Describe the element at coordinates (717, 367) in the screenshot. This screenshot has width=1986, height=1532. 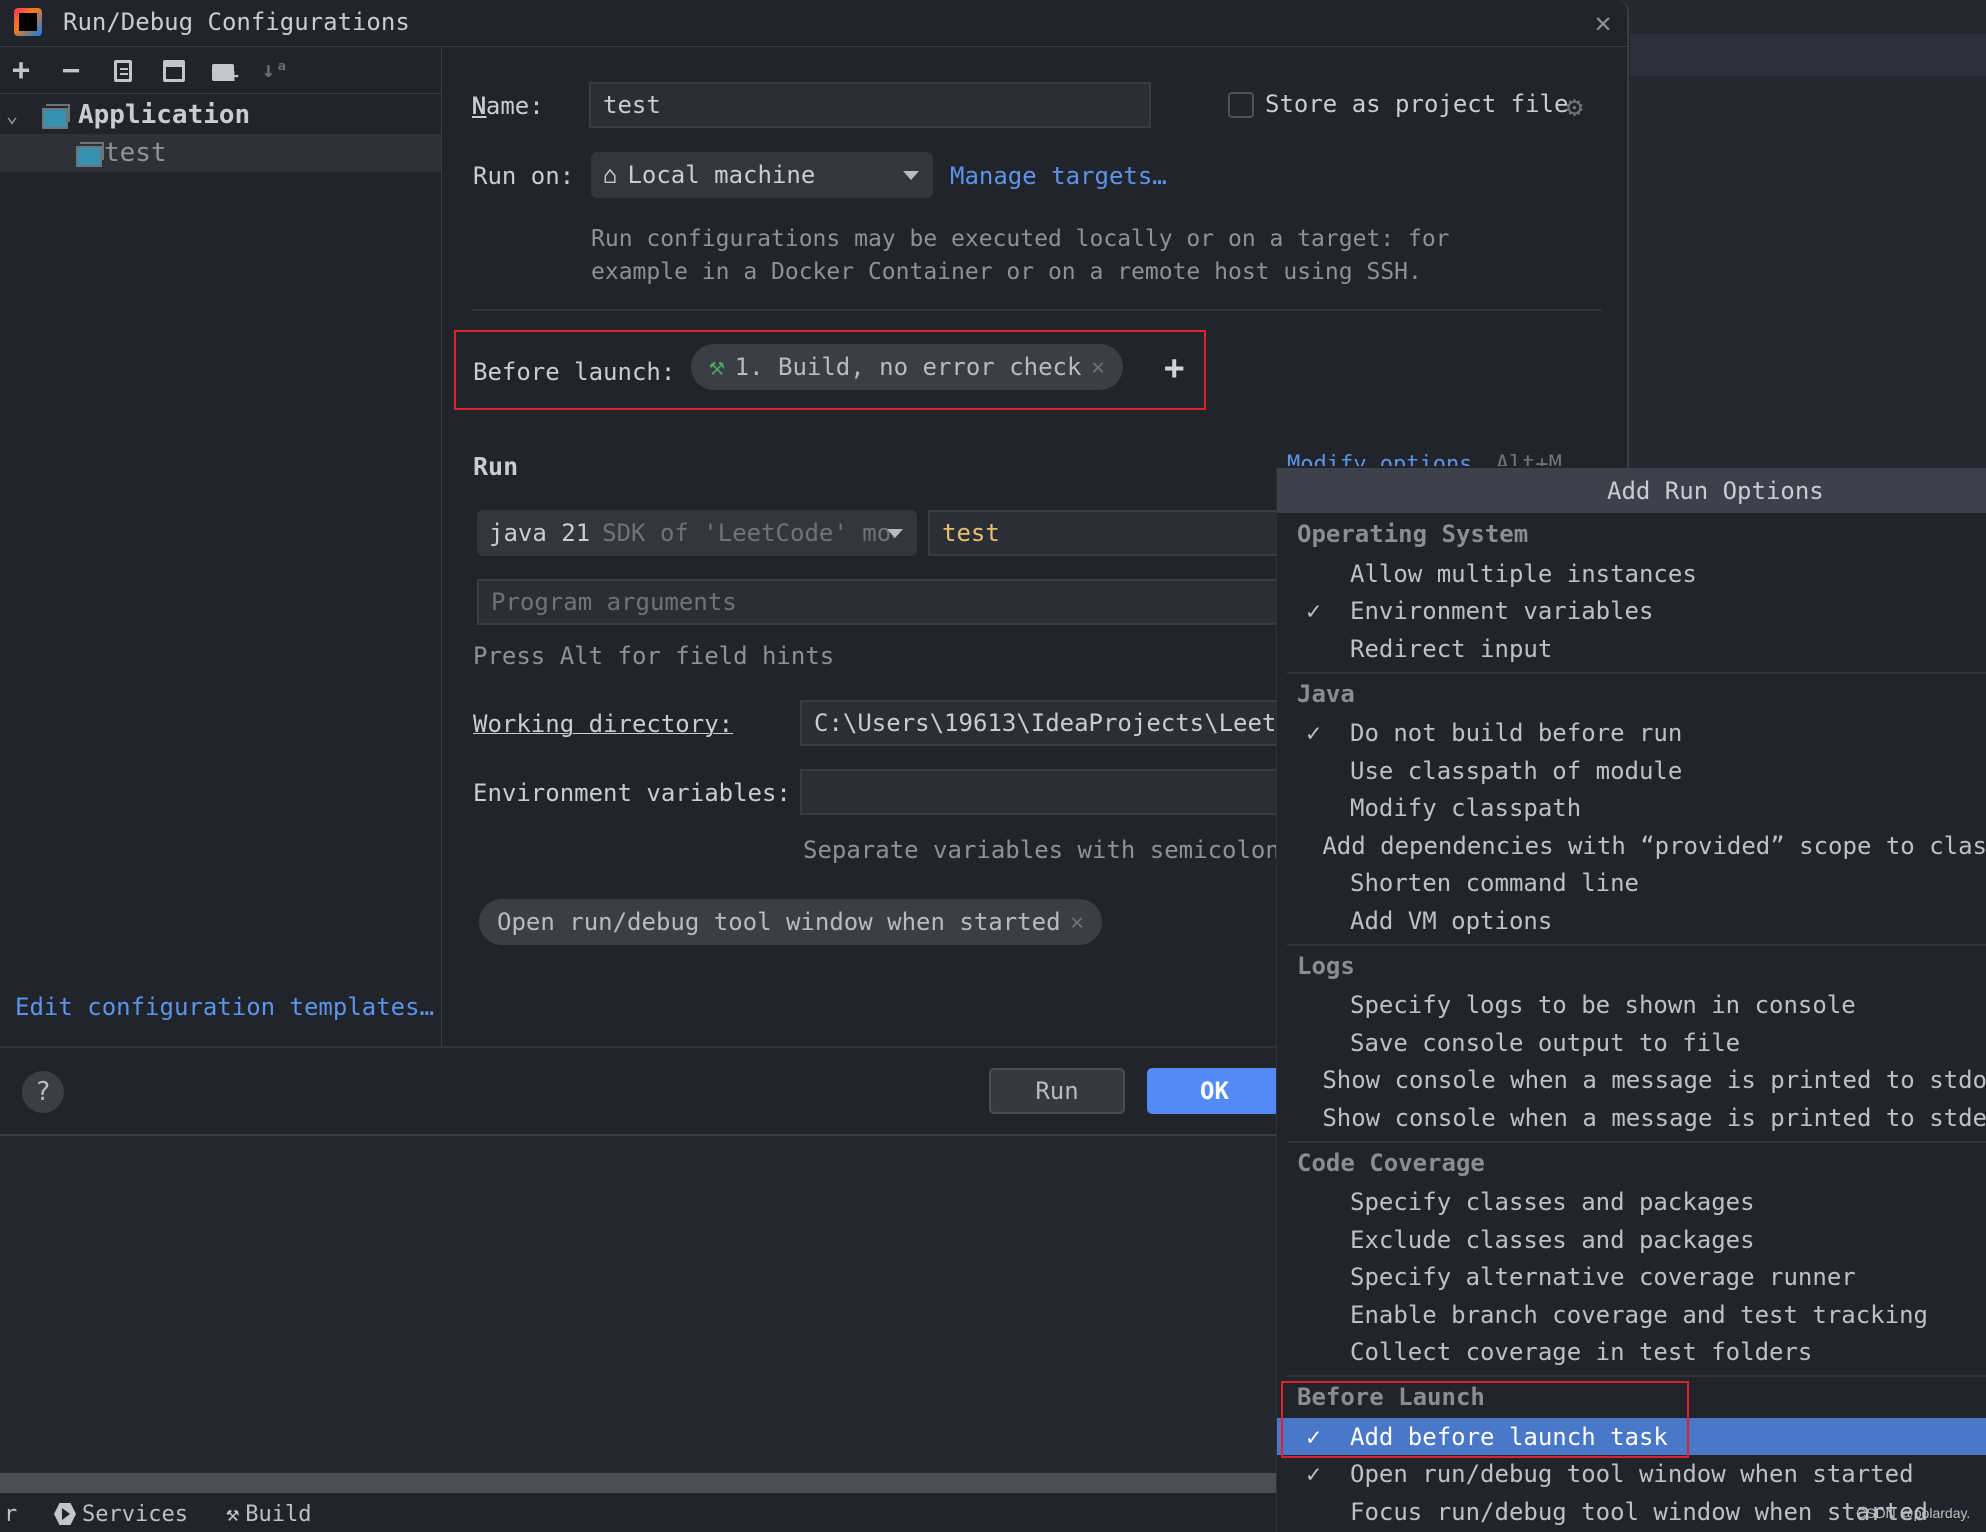
I see `hammer-icon: ⚒` at that location.